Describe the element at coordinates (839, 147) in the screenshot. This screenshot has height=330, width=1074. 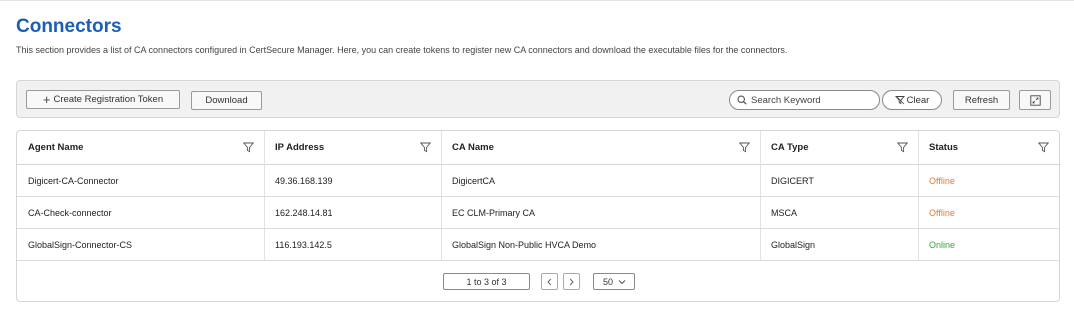
I see `column-header-ca-type: CA Type` at that location.